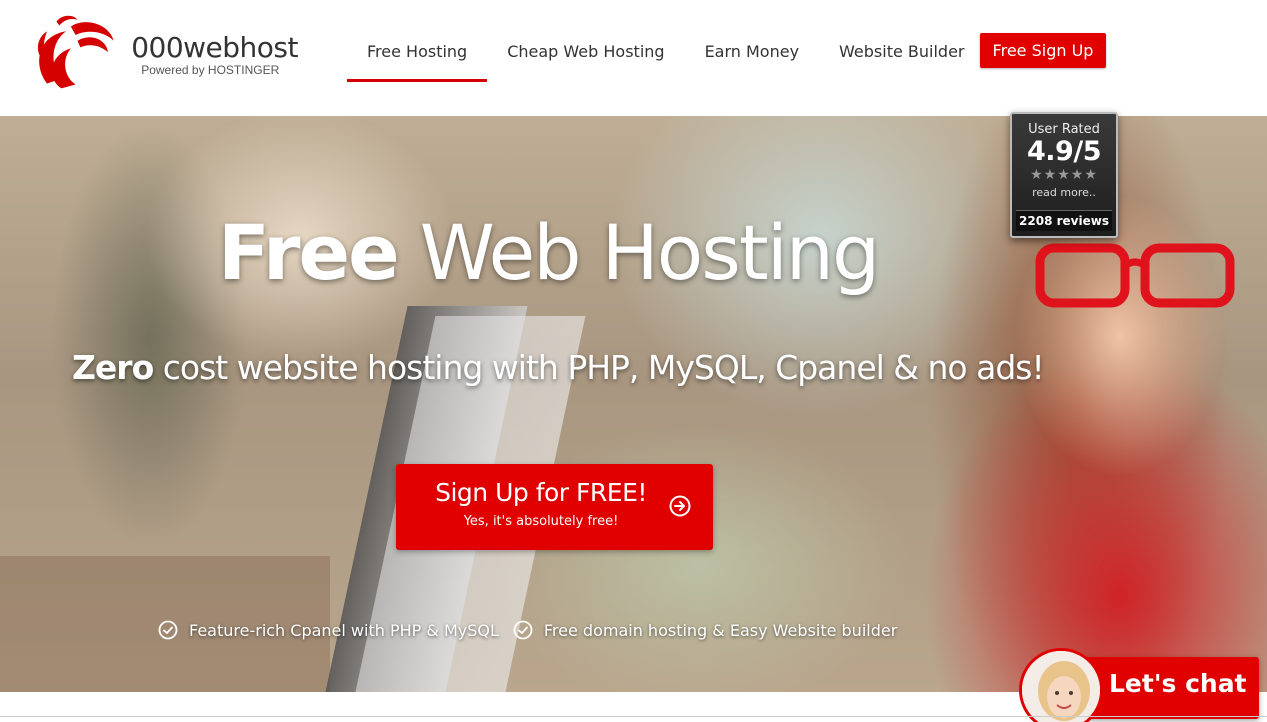  I want to click on lets-chat-widget: Let's chat, so click(1142, 683).